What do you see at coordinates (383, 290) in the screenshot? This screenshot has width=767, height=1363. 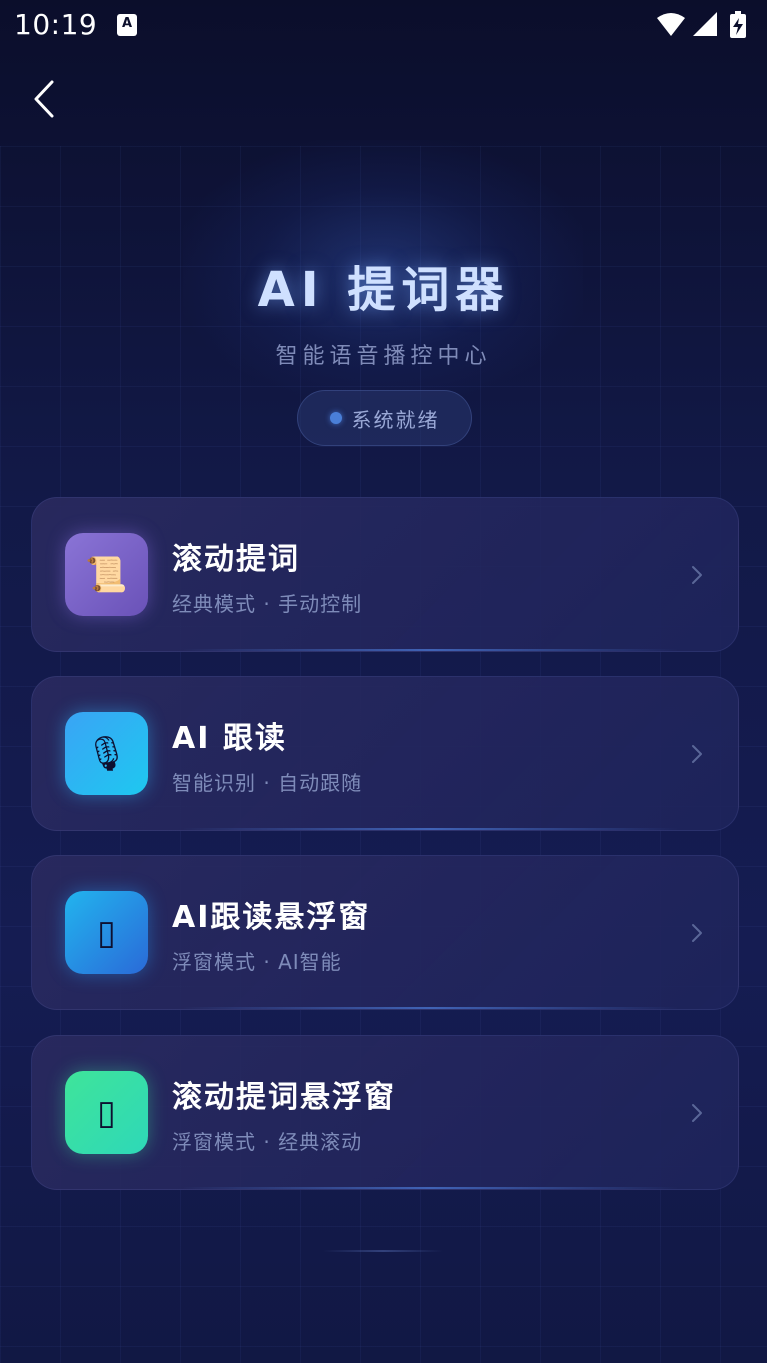 I see `page-title: AI 提词器` at bounding box center [383, 290].